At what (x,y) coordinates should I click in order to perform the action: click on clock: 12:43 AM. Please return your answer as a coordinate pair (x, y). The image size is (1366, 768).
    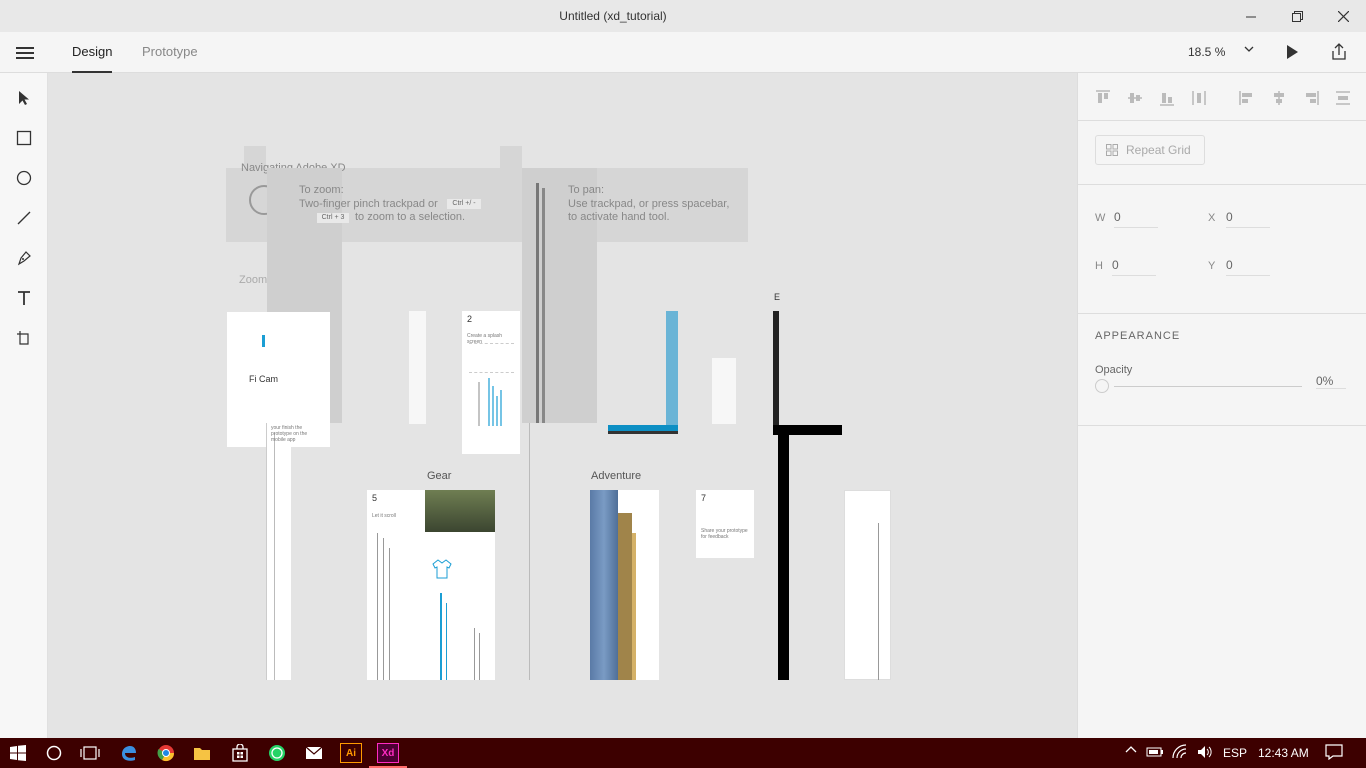
    Looking at the image, I should click on (1283, 753).